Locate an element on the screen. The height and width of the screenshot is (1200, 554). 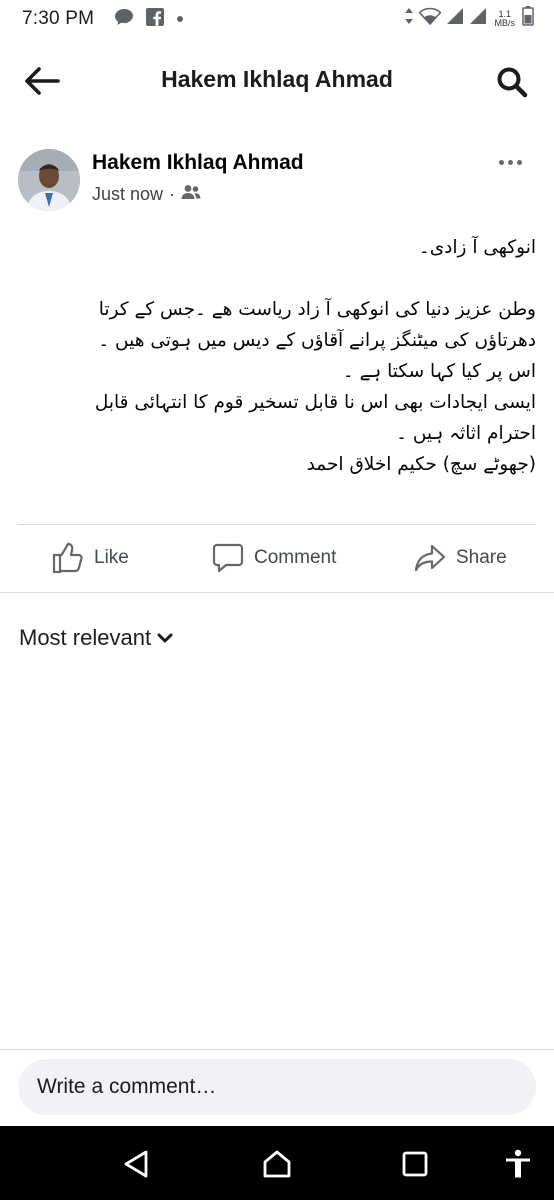
friends-icon is located at coordinates (191, 194).